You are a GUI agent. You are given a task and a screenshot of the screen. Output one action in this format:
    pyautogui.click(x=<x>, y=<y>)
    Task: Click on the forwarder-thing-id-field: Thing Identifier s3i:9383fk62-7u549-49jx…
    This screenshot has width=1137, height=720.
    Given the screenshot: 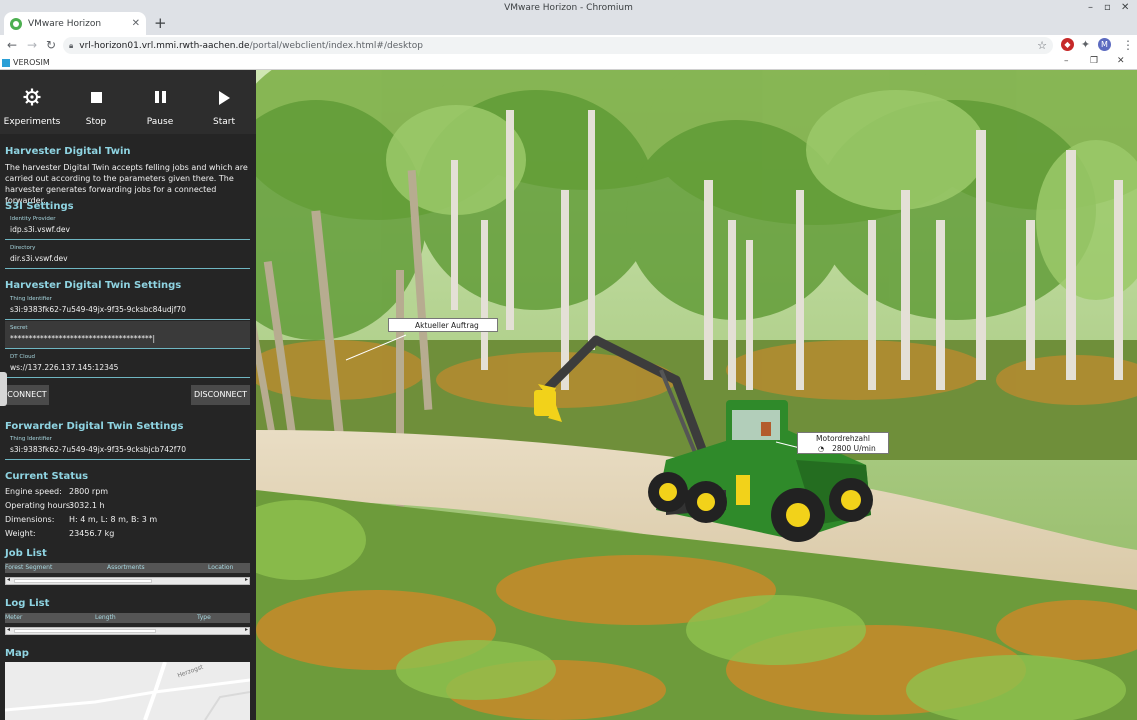 What is the action you would take?
    pyautogui.click(x=127, y=446)
    